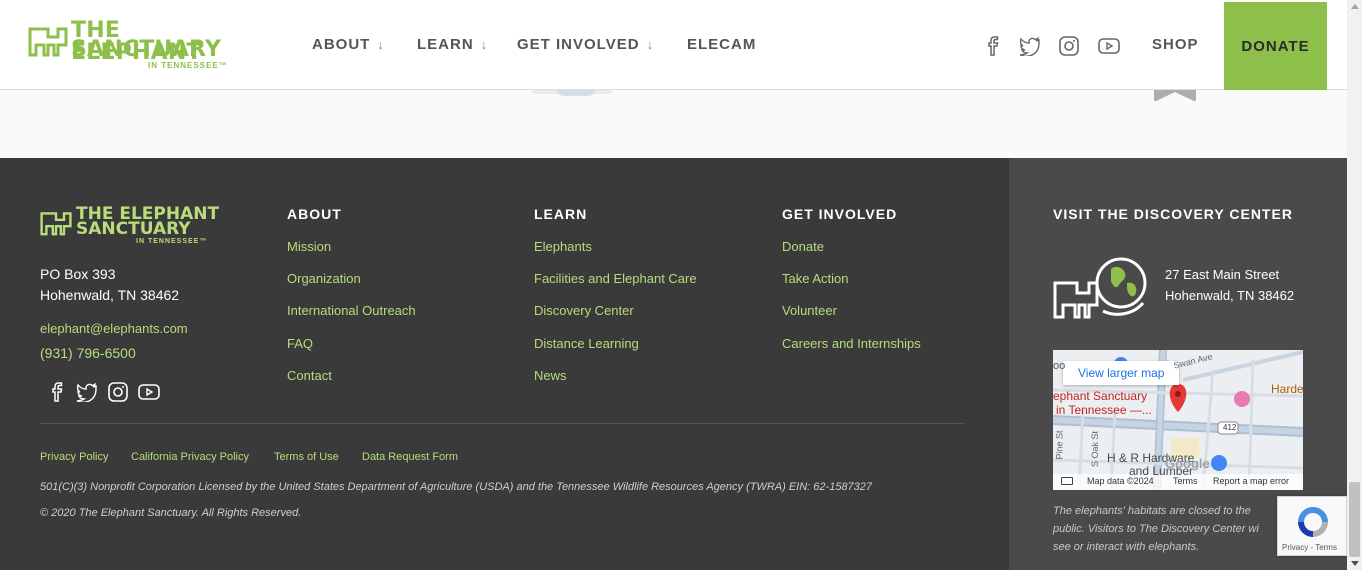  Describe the element at coordinates (309, 246) in the screenshot. I see `footer-link-mission: Mission` at that location.